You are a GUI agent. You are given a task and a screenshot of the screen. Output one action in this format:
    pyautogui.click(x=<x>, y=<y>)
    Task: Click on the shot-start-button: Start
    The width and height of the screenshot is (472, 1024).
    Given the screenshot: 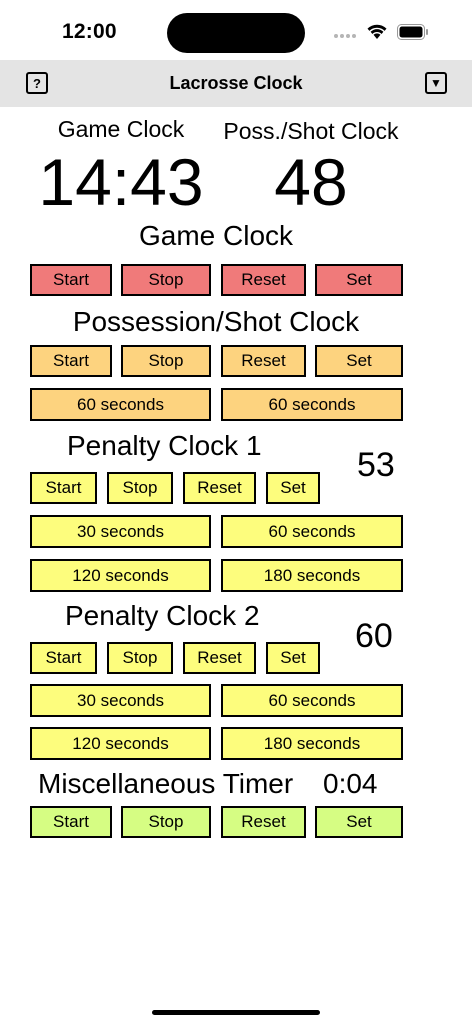 What is the action you would take?
    pyautogui.click(x=71, y=361)
    